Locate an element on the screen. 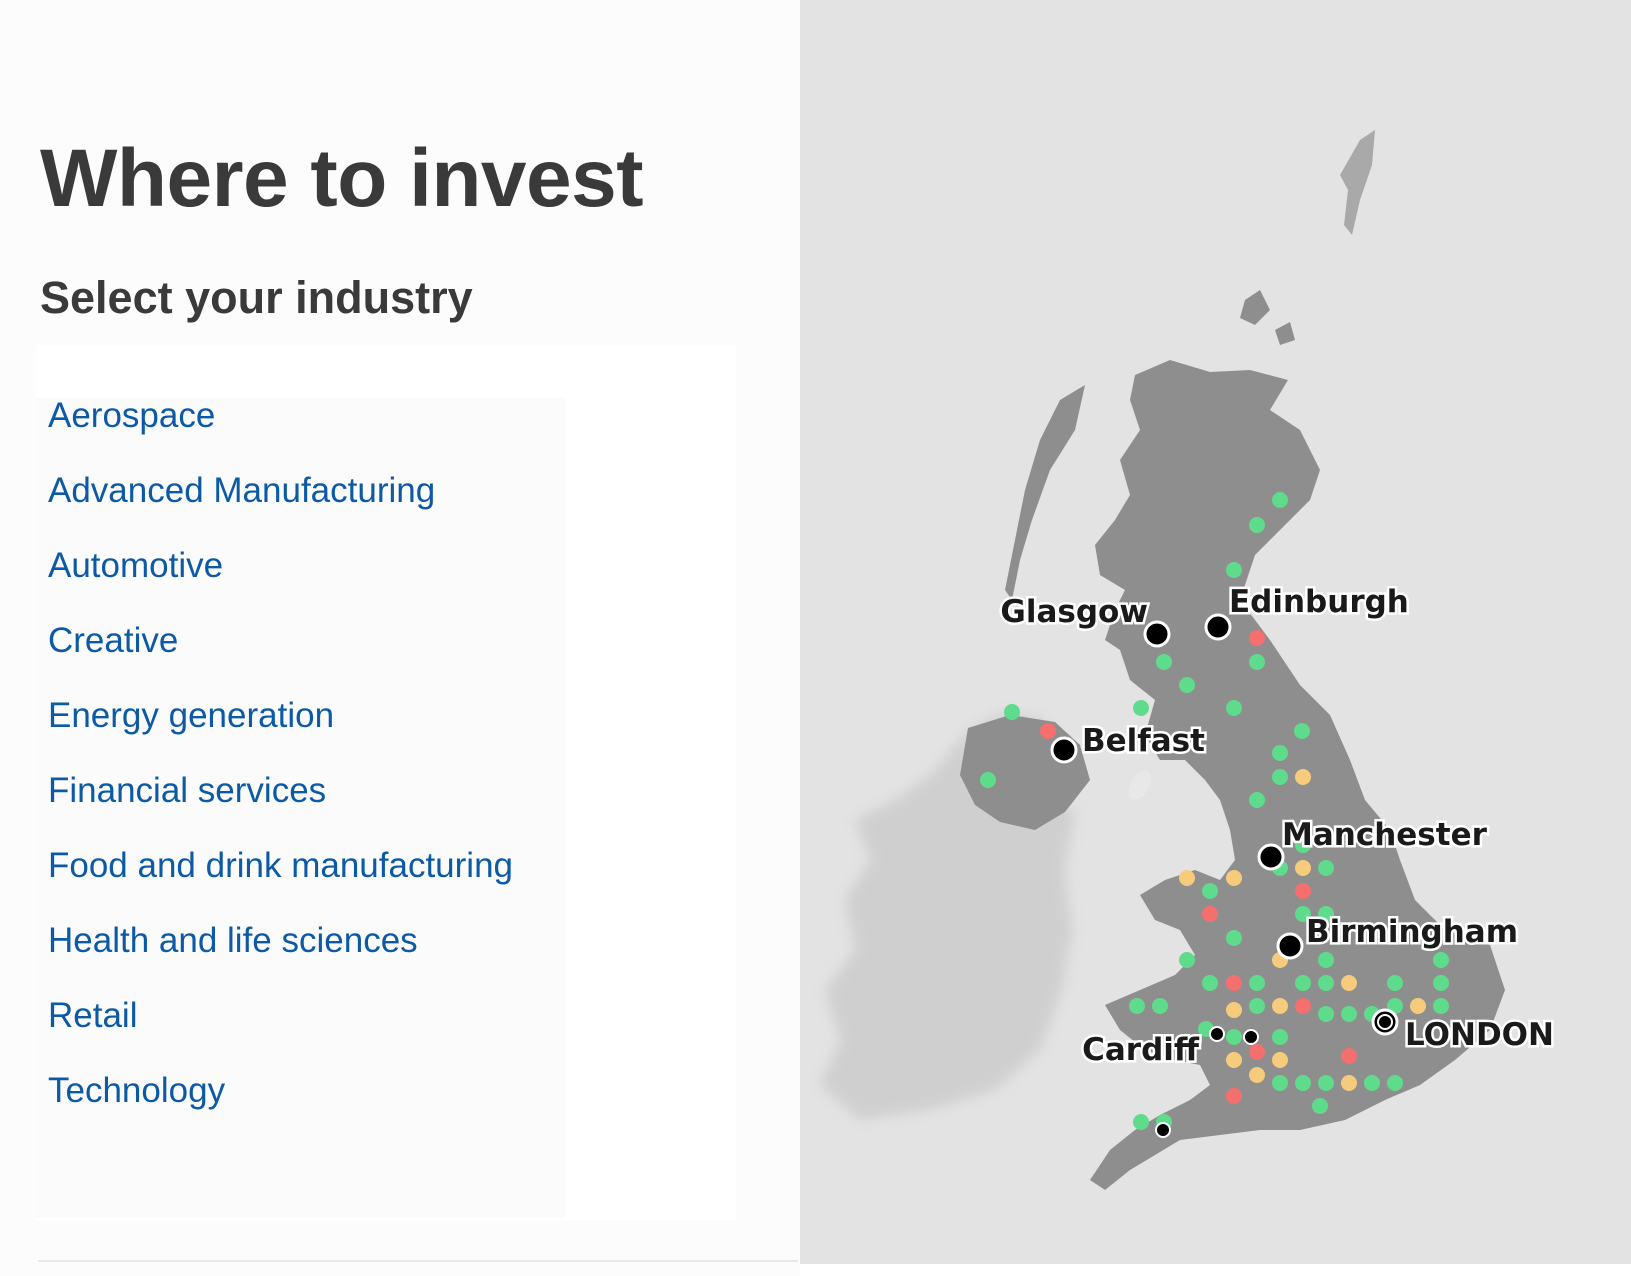 Image resolution: width=1631 pixels, height=1276 pixels. industry-link-aerospace: Aerospace is located at coordinates (131, 416).